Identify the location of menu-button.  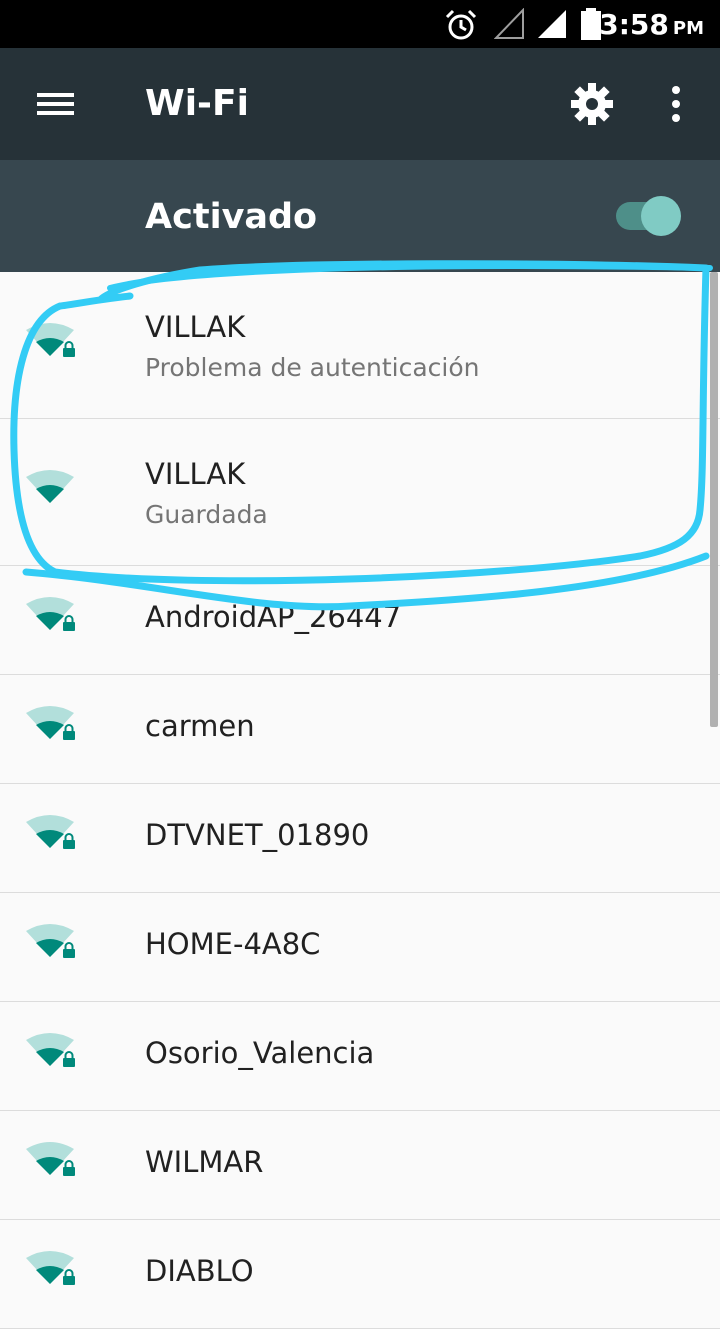
(56, 104).